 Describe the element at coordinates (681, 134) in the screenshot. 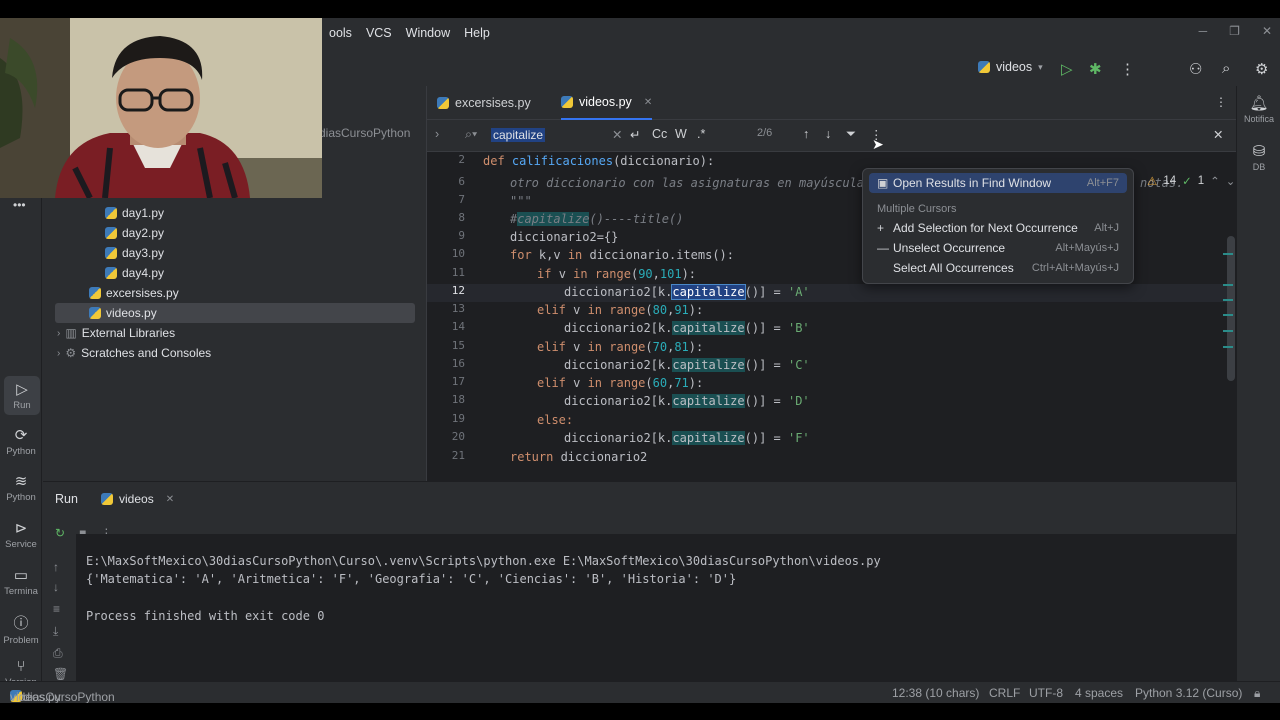

I see `whole-words-toggle: W` at that location.